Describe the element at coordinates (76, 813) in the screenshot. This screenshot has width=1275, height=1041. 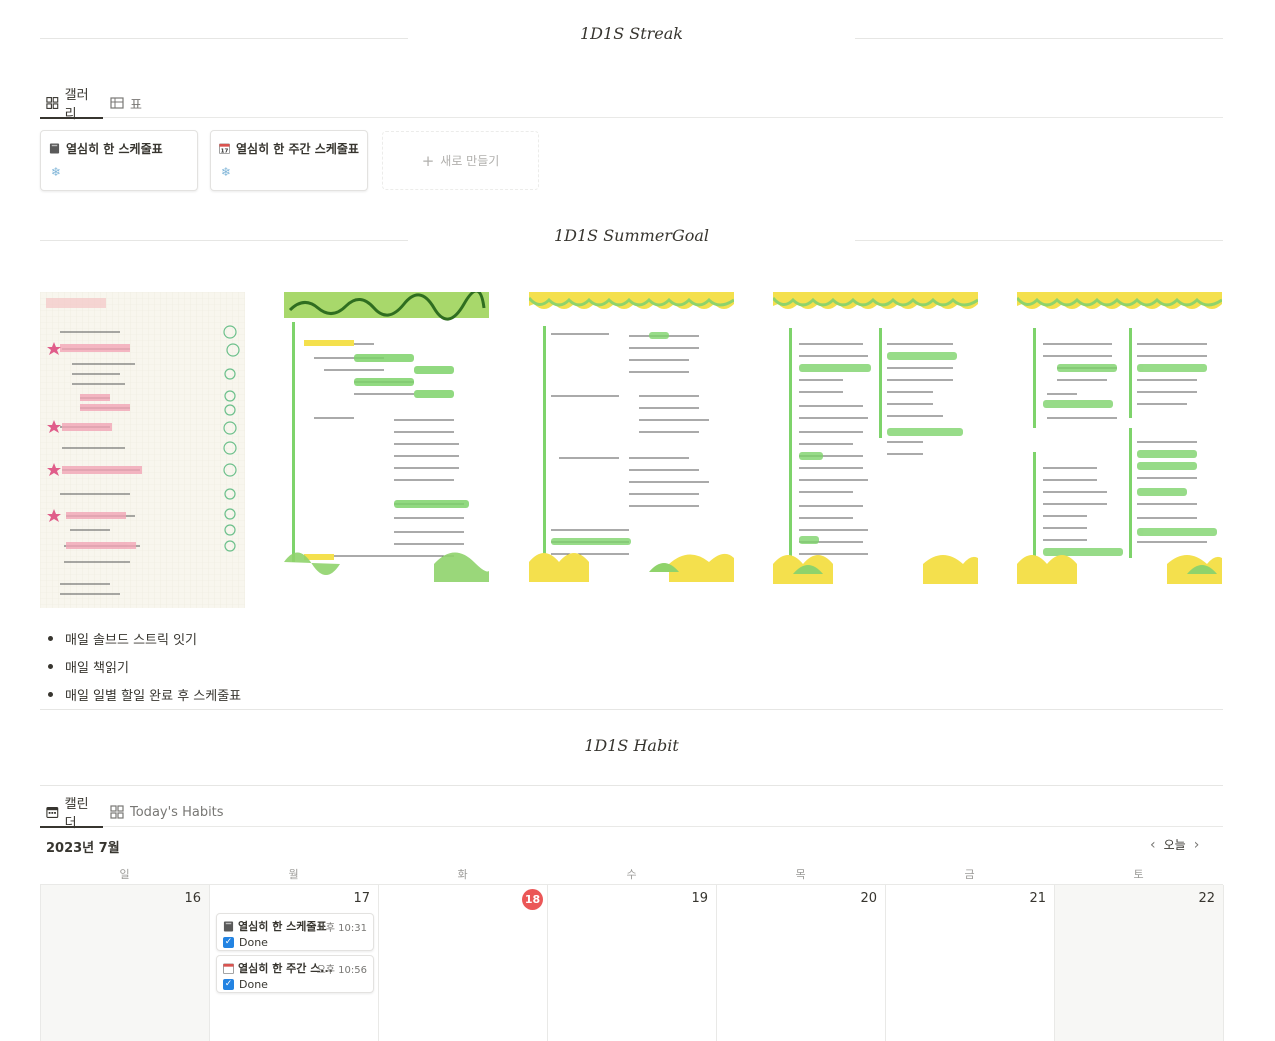
I see `tab-label: 캘린더` at that location.